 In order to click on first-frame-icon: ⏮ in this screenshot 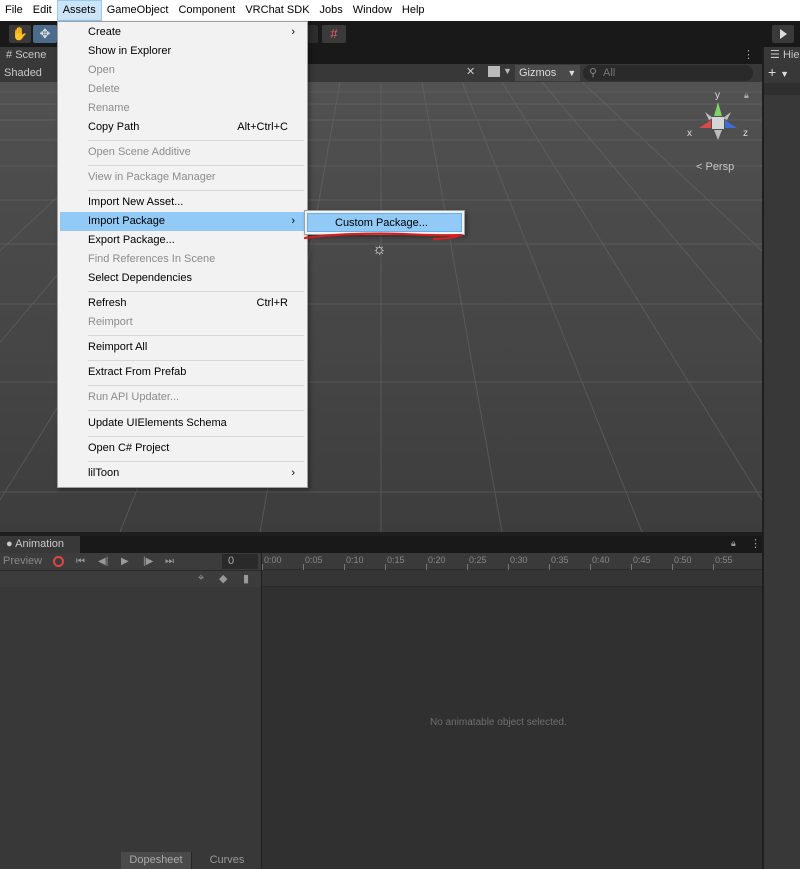, I will do `click(80, 561)`.